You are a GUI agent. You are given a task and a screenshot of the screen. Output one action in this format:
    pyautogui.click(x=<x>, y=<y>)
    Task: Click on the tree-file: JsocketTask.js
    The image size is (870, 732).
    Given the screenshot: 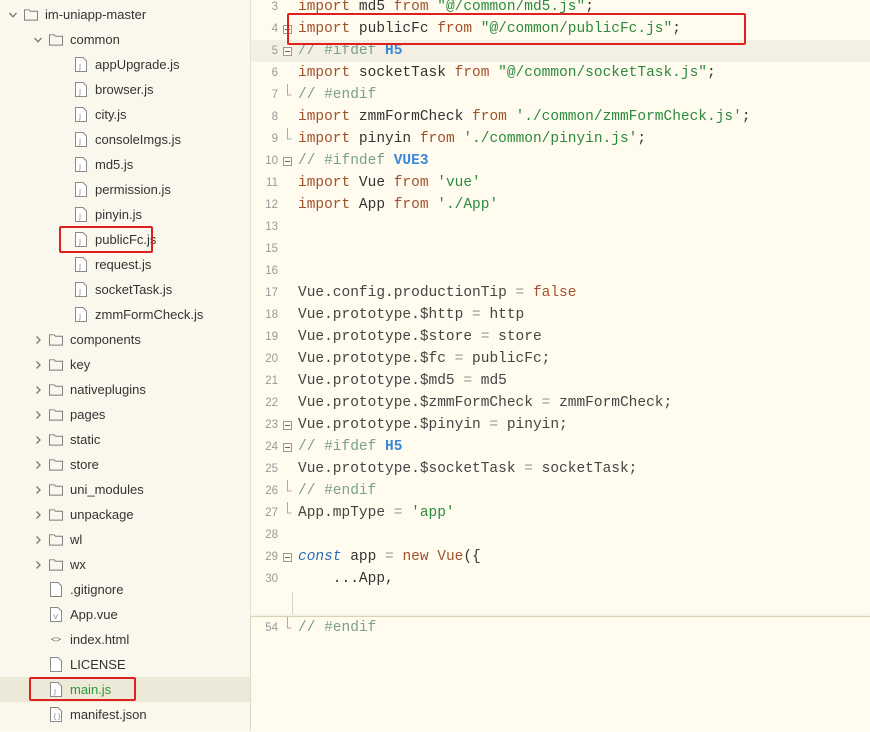 What is the action you would take?
    pyautogui.click(x=125, y=289)
    